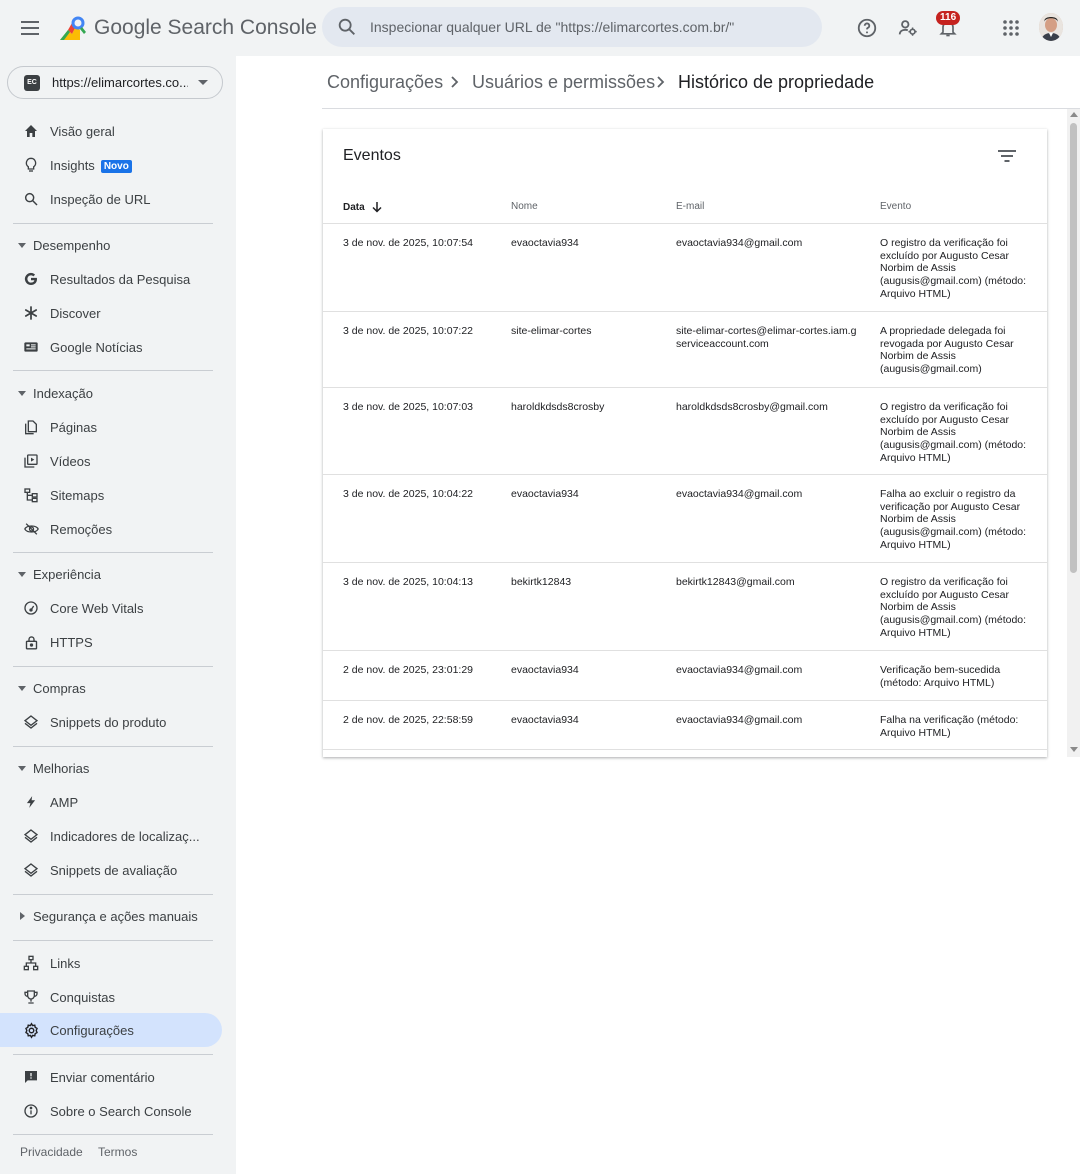  Describe the element at coordinates (22, 916) in the screenshot. I see `caret-right-icon` at that location.